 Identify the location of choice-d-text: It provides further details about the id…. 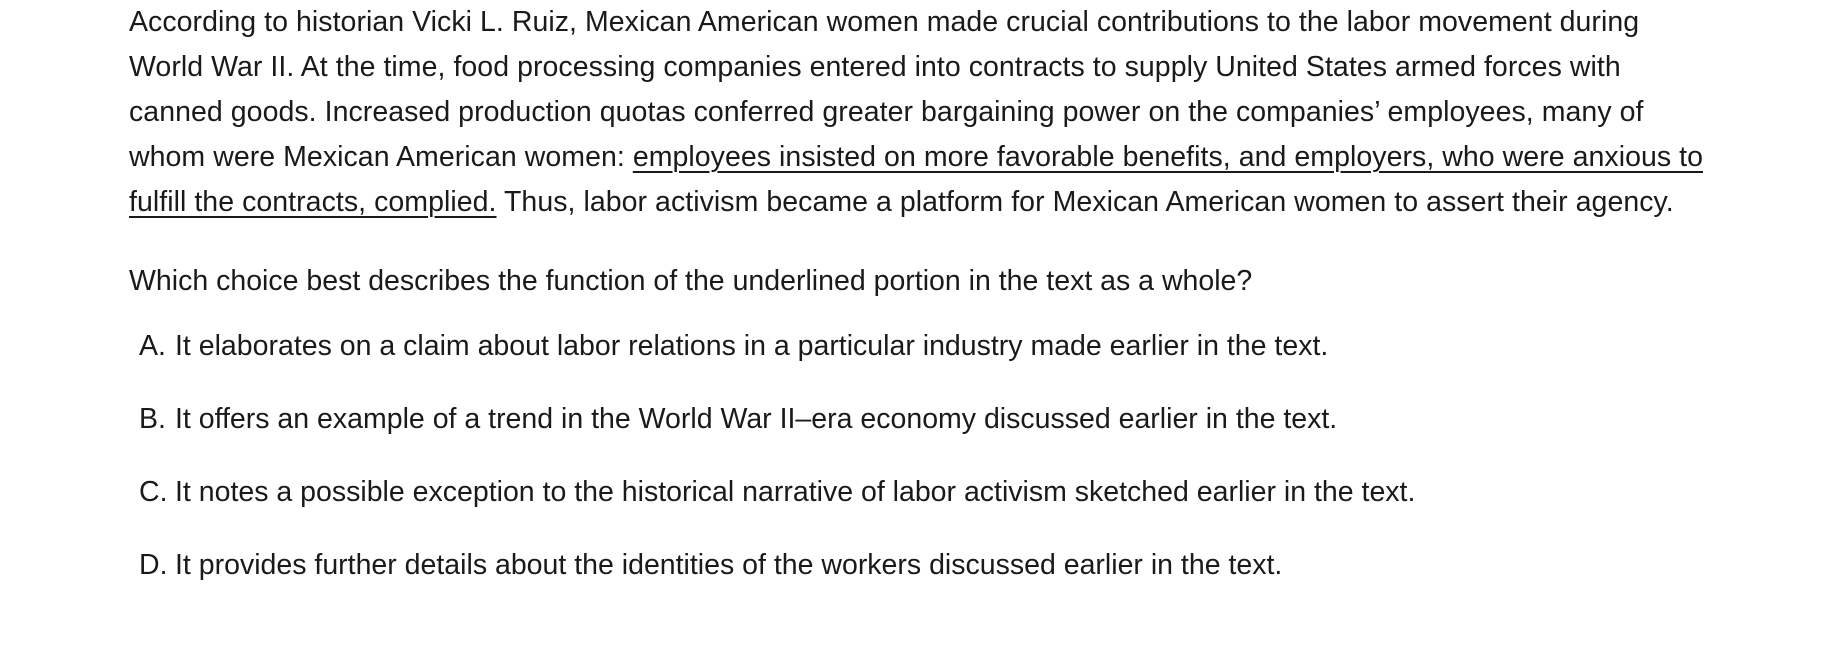
(729, 565).